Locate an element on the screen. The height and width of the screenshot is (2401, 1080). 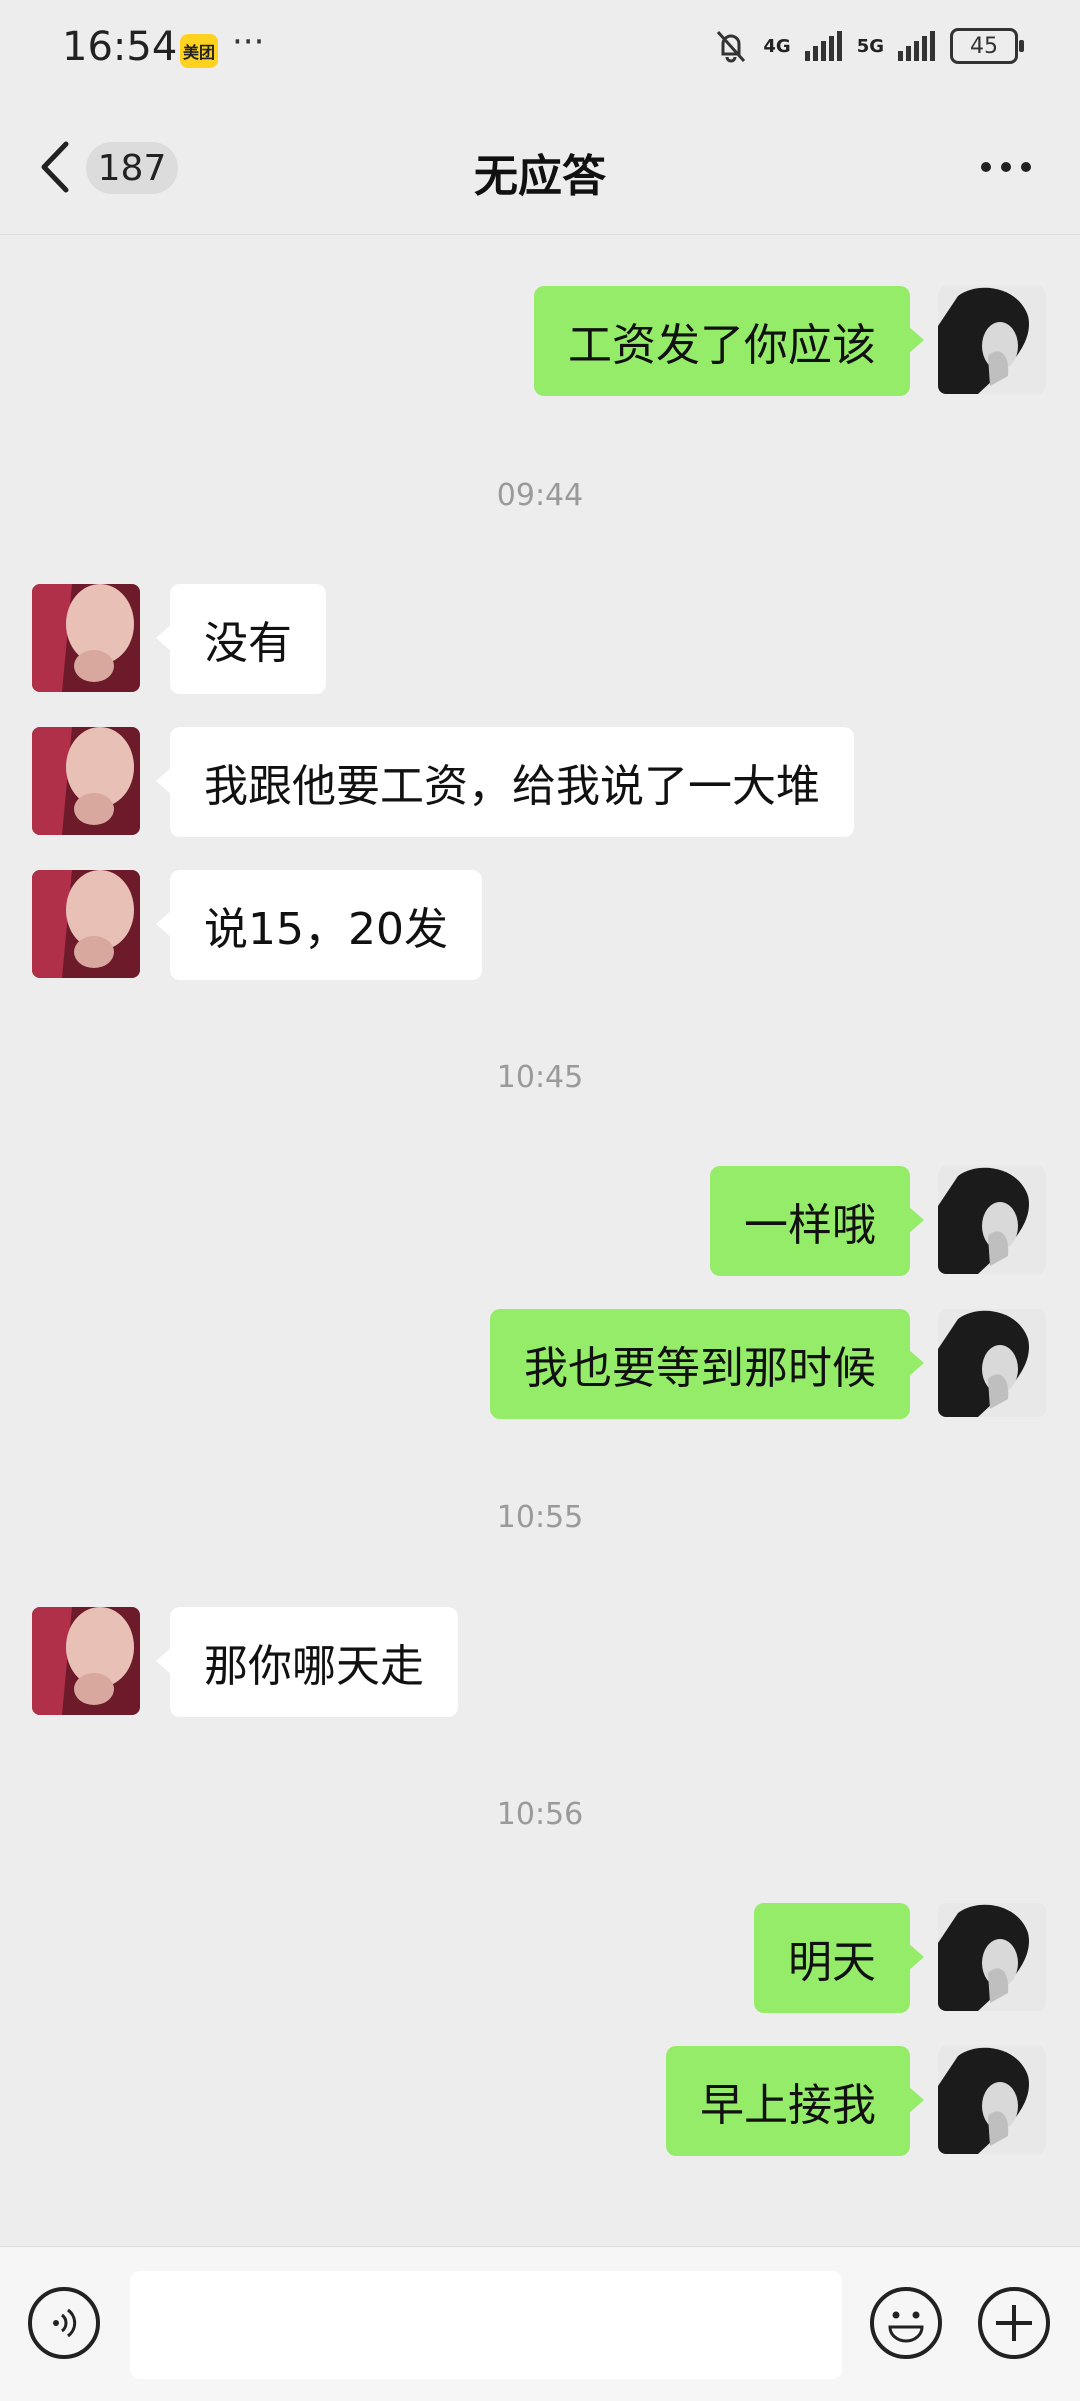
emoji-button is located at coordinates (906, 2323).